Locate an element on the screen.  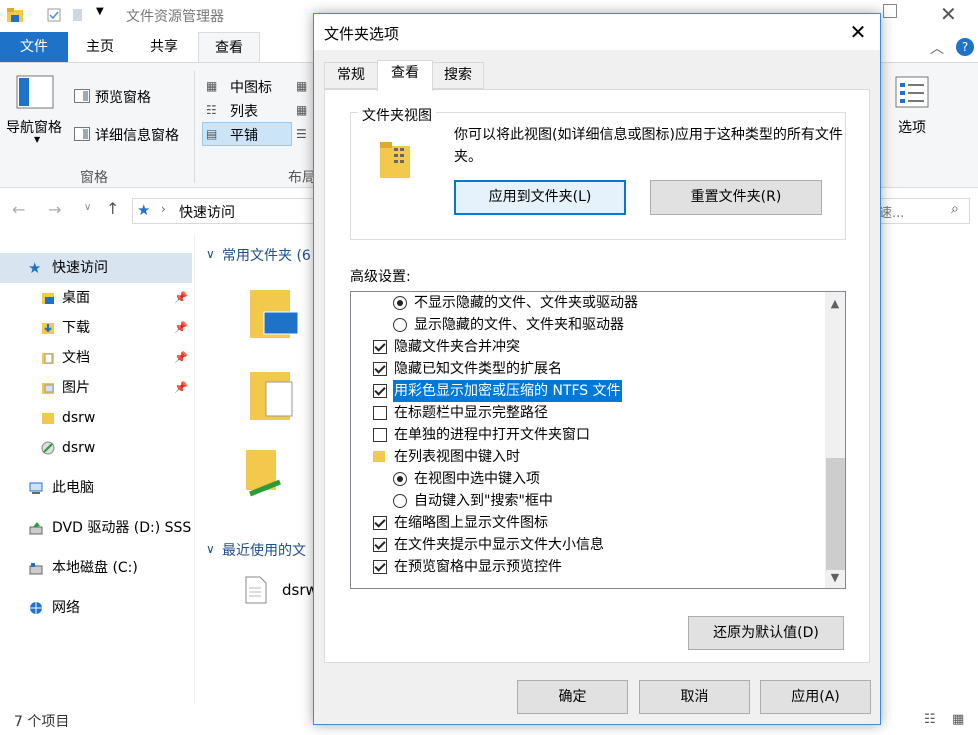
list-button: 列表 is located at coordinates (244, 111).